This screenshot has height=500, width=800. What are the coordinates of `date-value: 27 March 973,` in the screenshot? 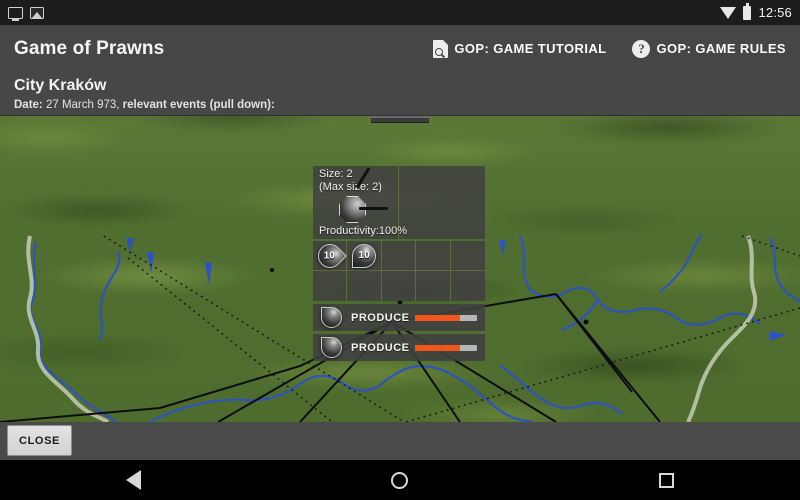 It's located at (81, 105).